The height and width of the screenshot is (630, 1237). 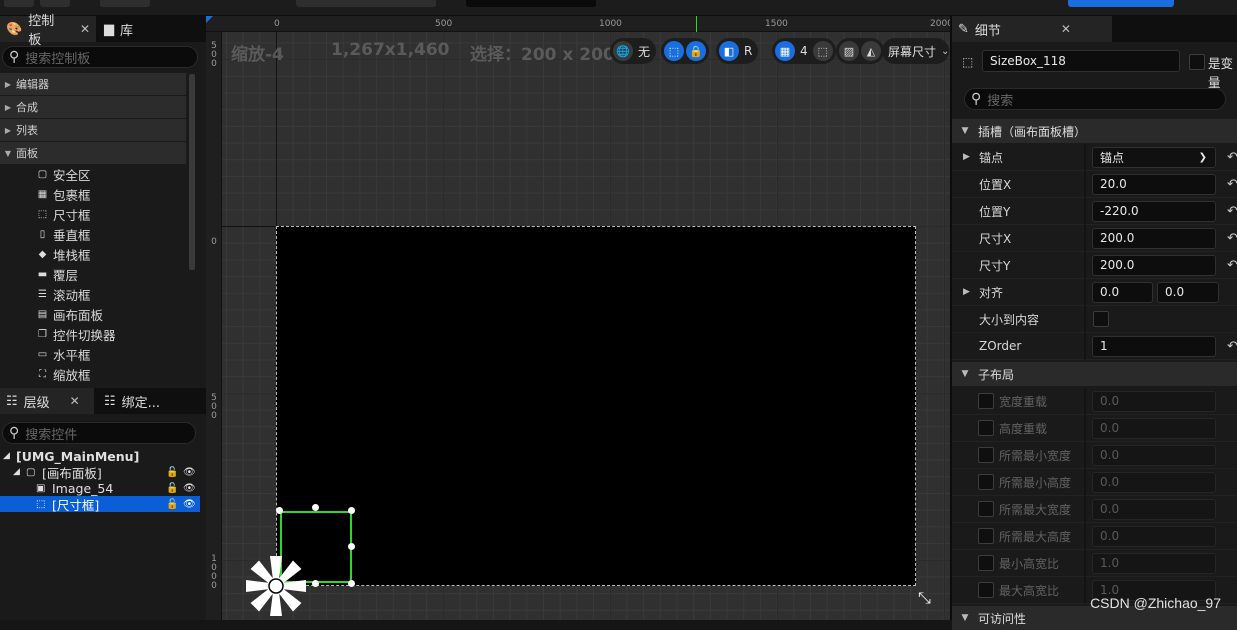 I want to click on palette-search-input: ⚲ 搜索控制板, so click(x=100, y=57).